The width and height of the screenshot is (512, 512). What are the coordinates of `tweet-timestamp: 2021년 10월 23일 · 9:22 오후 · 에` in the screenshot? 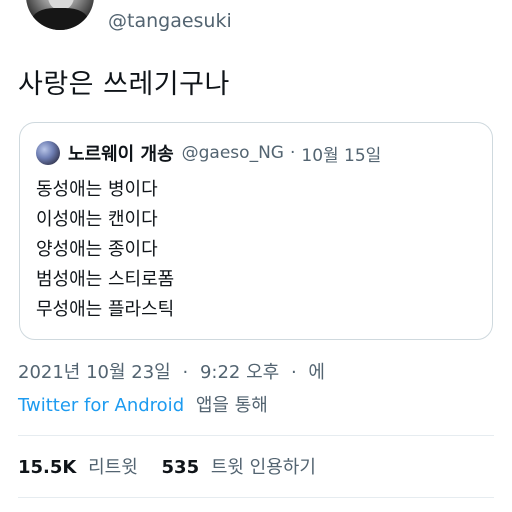 It's located at (174, 371).